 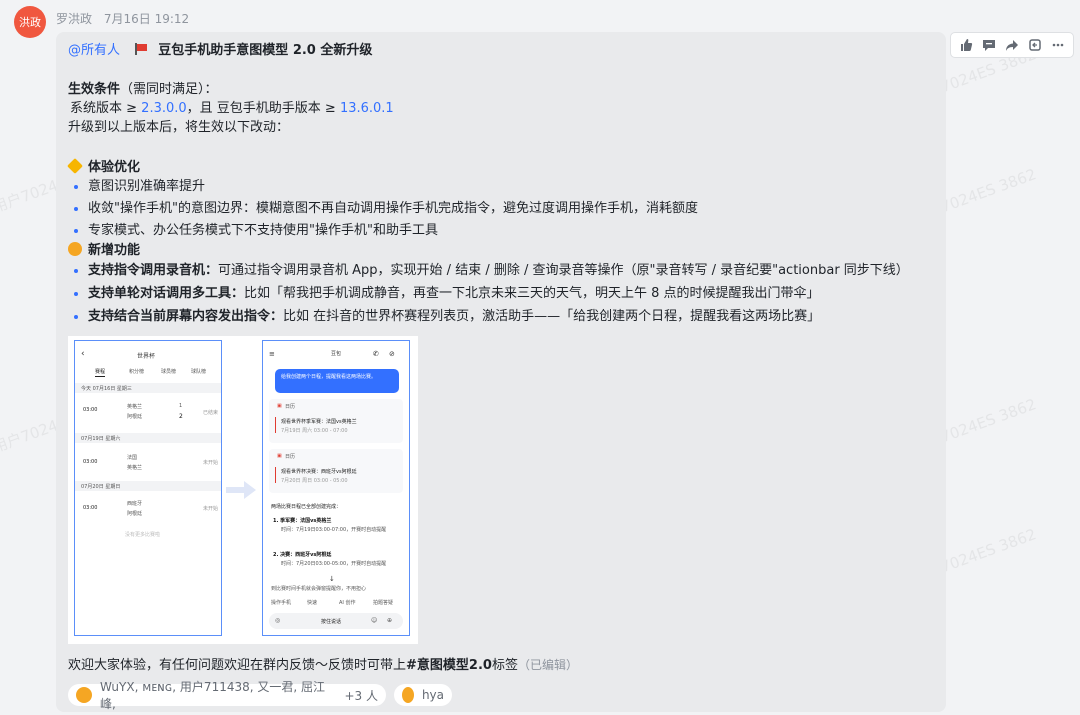 I want to click on reply-icon, so click(x=1035, y=45).